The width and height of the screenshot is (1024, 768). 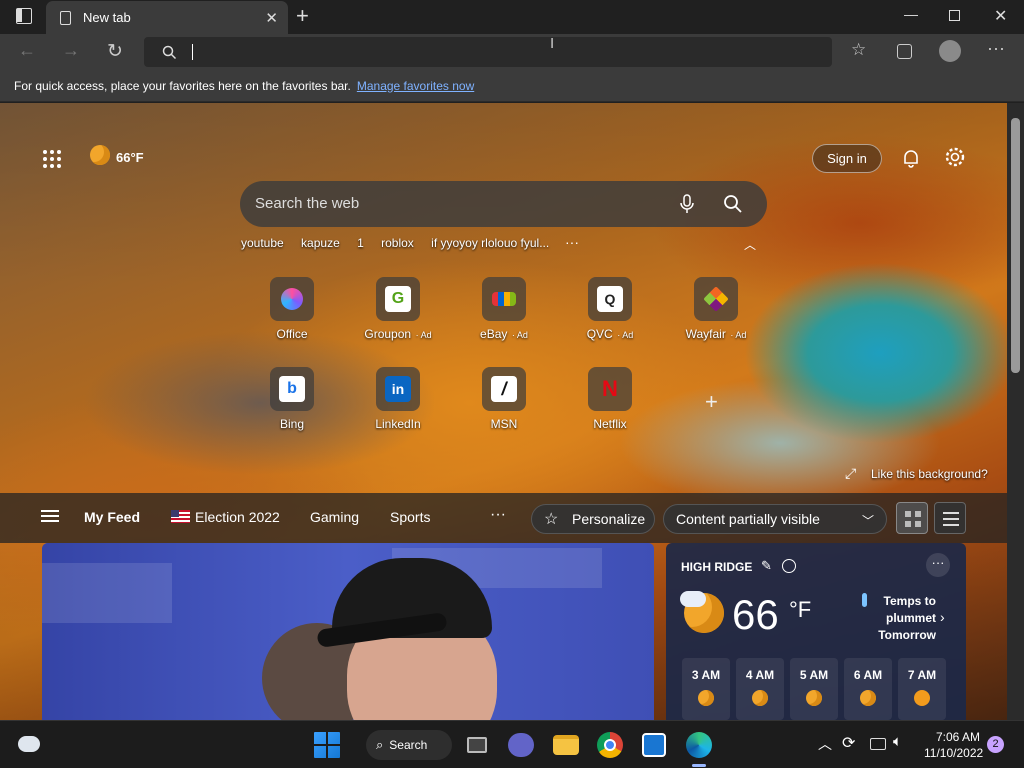 What do you see at coordinates (922, 689) in the screenshot?
I see `hourly-forecast: 7 AM` at bounding box center [922, 689].